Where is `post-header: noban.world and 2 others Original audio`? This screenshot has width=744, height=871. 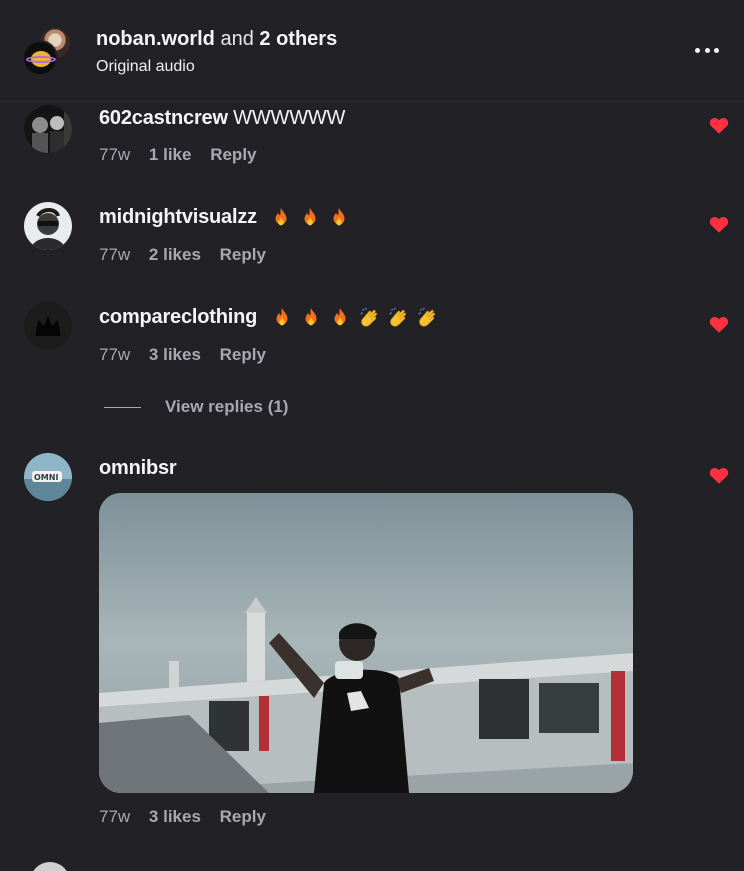
post-header: noban.world and 2 others Original audio is located at coordinates (372, 51).